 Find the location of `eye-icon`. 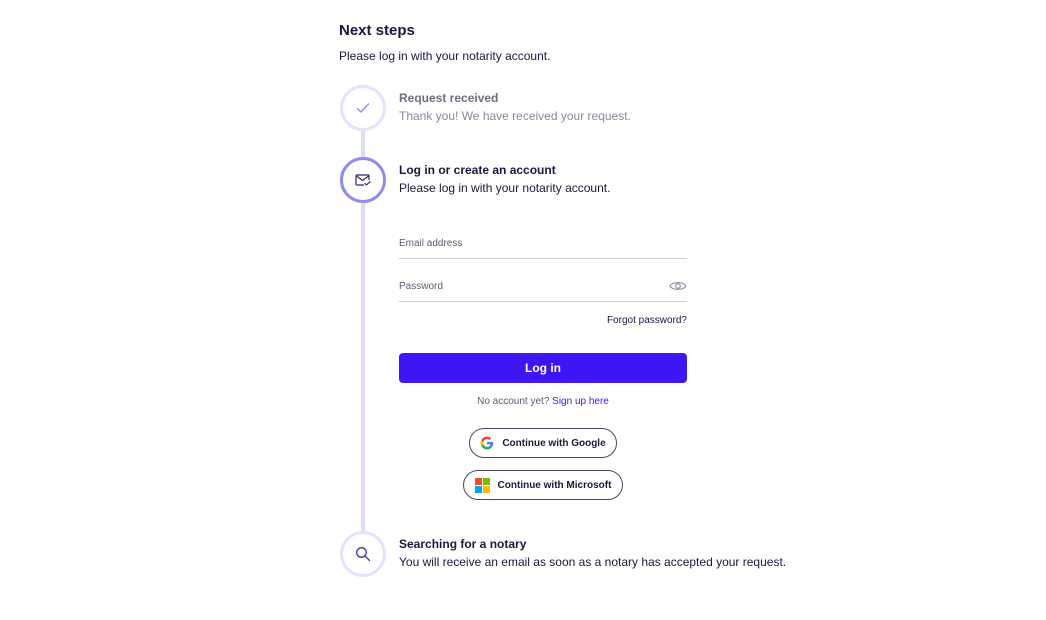

eye-icon is located at coordinates (678, 286).